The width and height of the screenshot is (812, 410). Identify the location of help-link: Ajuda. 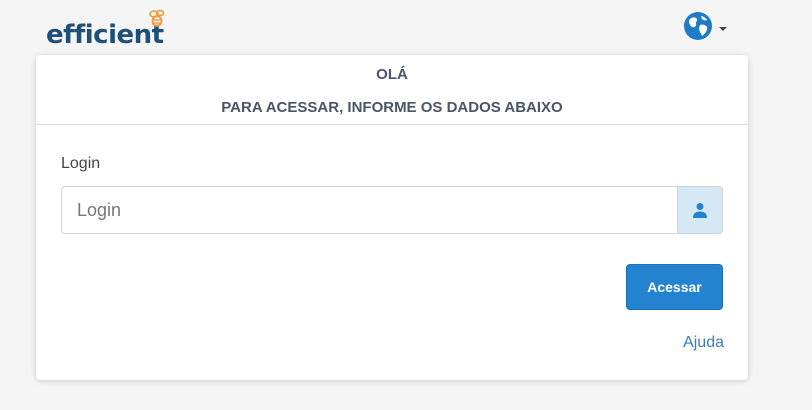
(703, 343).